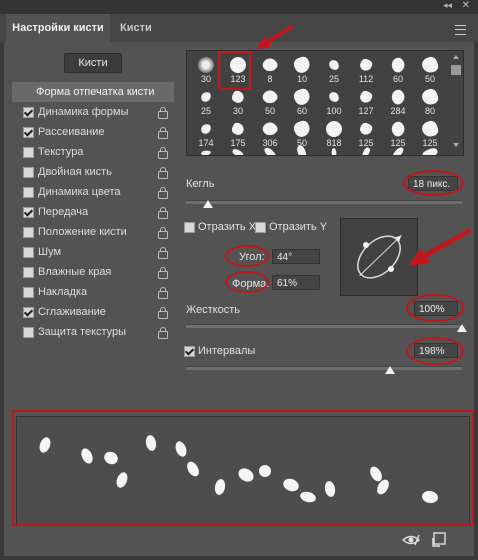  I want to click on option-row: Сглаживание, so click(93, 312).